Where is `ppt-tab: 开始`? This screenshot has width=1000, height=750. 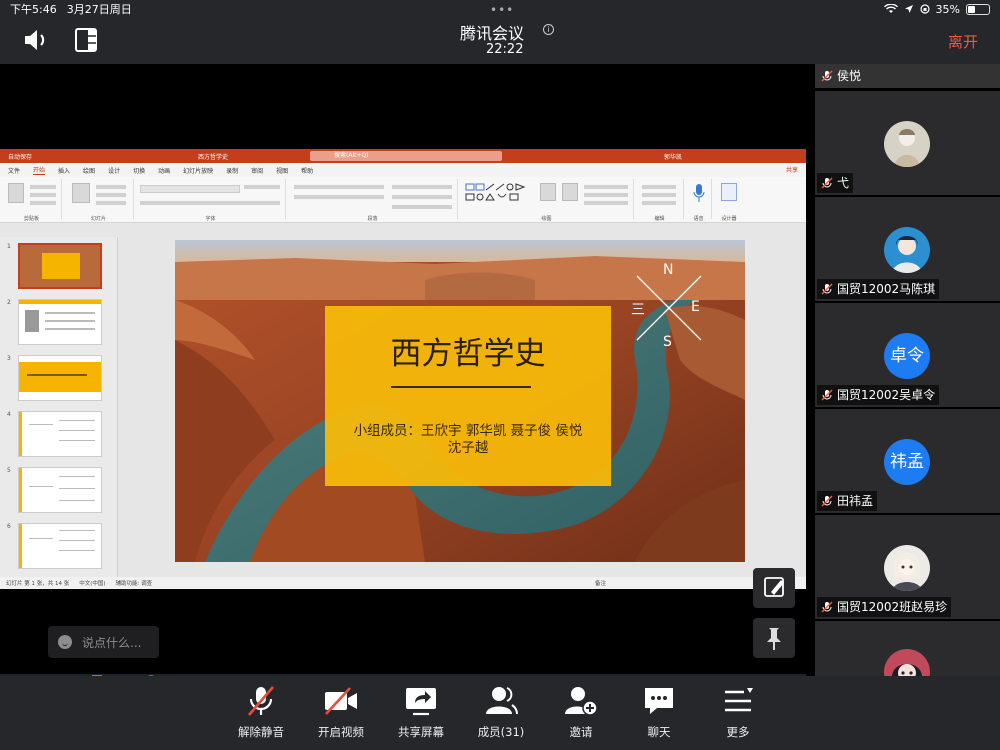 ppt-tab: 开始 is located at coordinates (39, 171).